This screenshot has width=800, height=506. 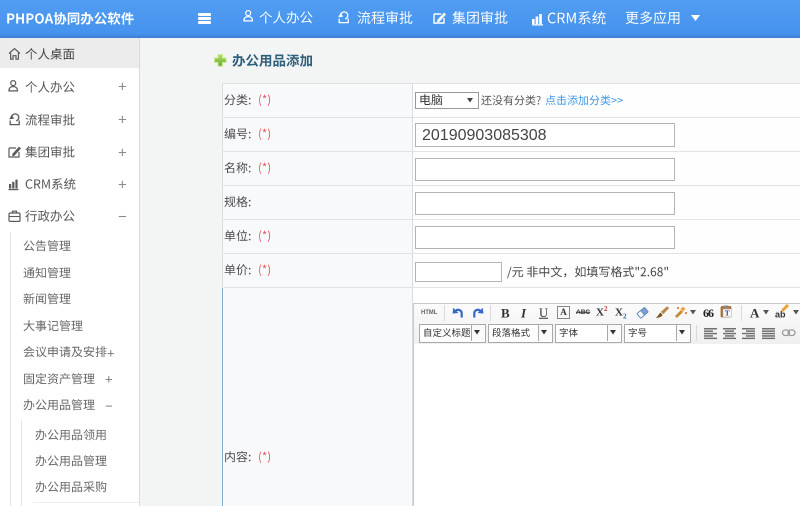 I want to click on svg-text: T, so click(x=727, y=314).